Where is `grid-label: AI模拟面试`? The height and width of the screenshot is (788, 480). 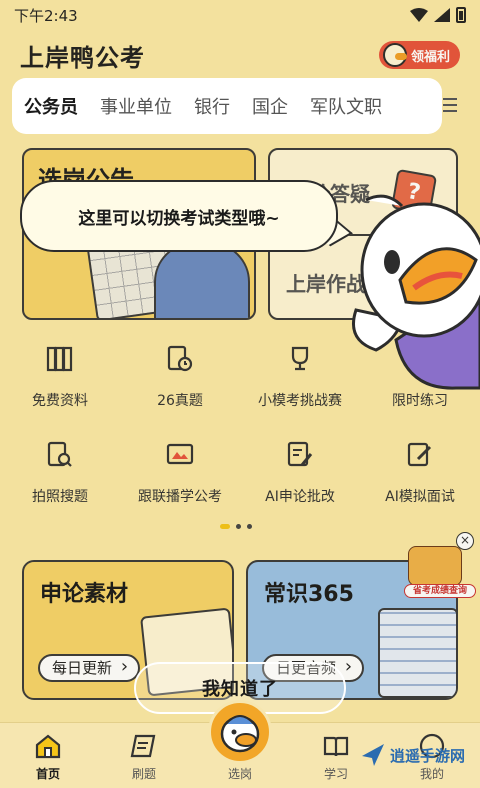
grid-label: AI模拟面试 is located at coordinates (420, 497).